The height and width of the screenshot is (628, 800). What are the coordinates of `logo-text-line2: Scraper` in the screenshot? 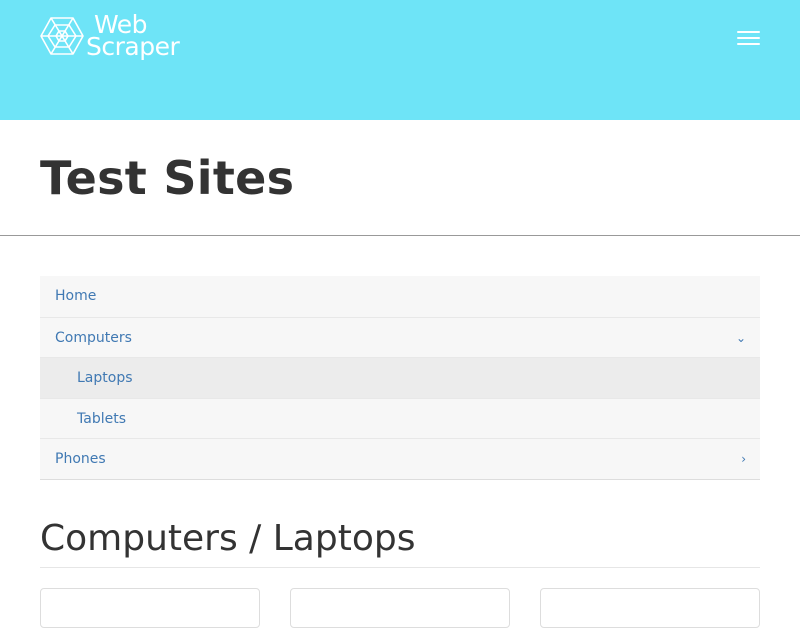 It's located at (133, 46).